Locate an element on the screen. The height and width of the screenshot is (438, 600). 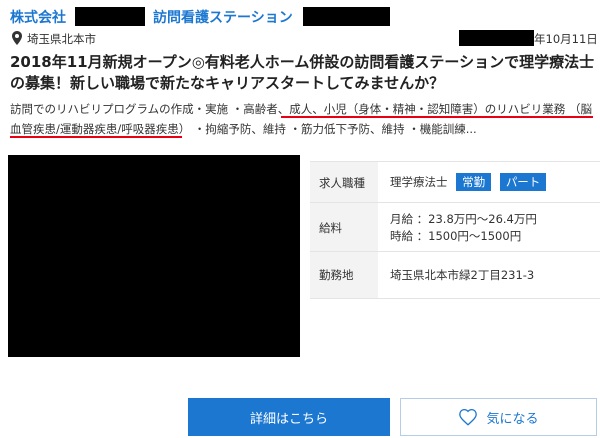
company-name: 株式会社 is located at coordinates (38, 17).